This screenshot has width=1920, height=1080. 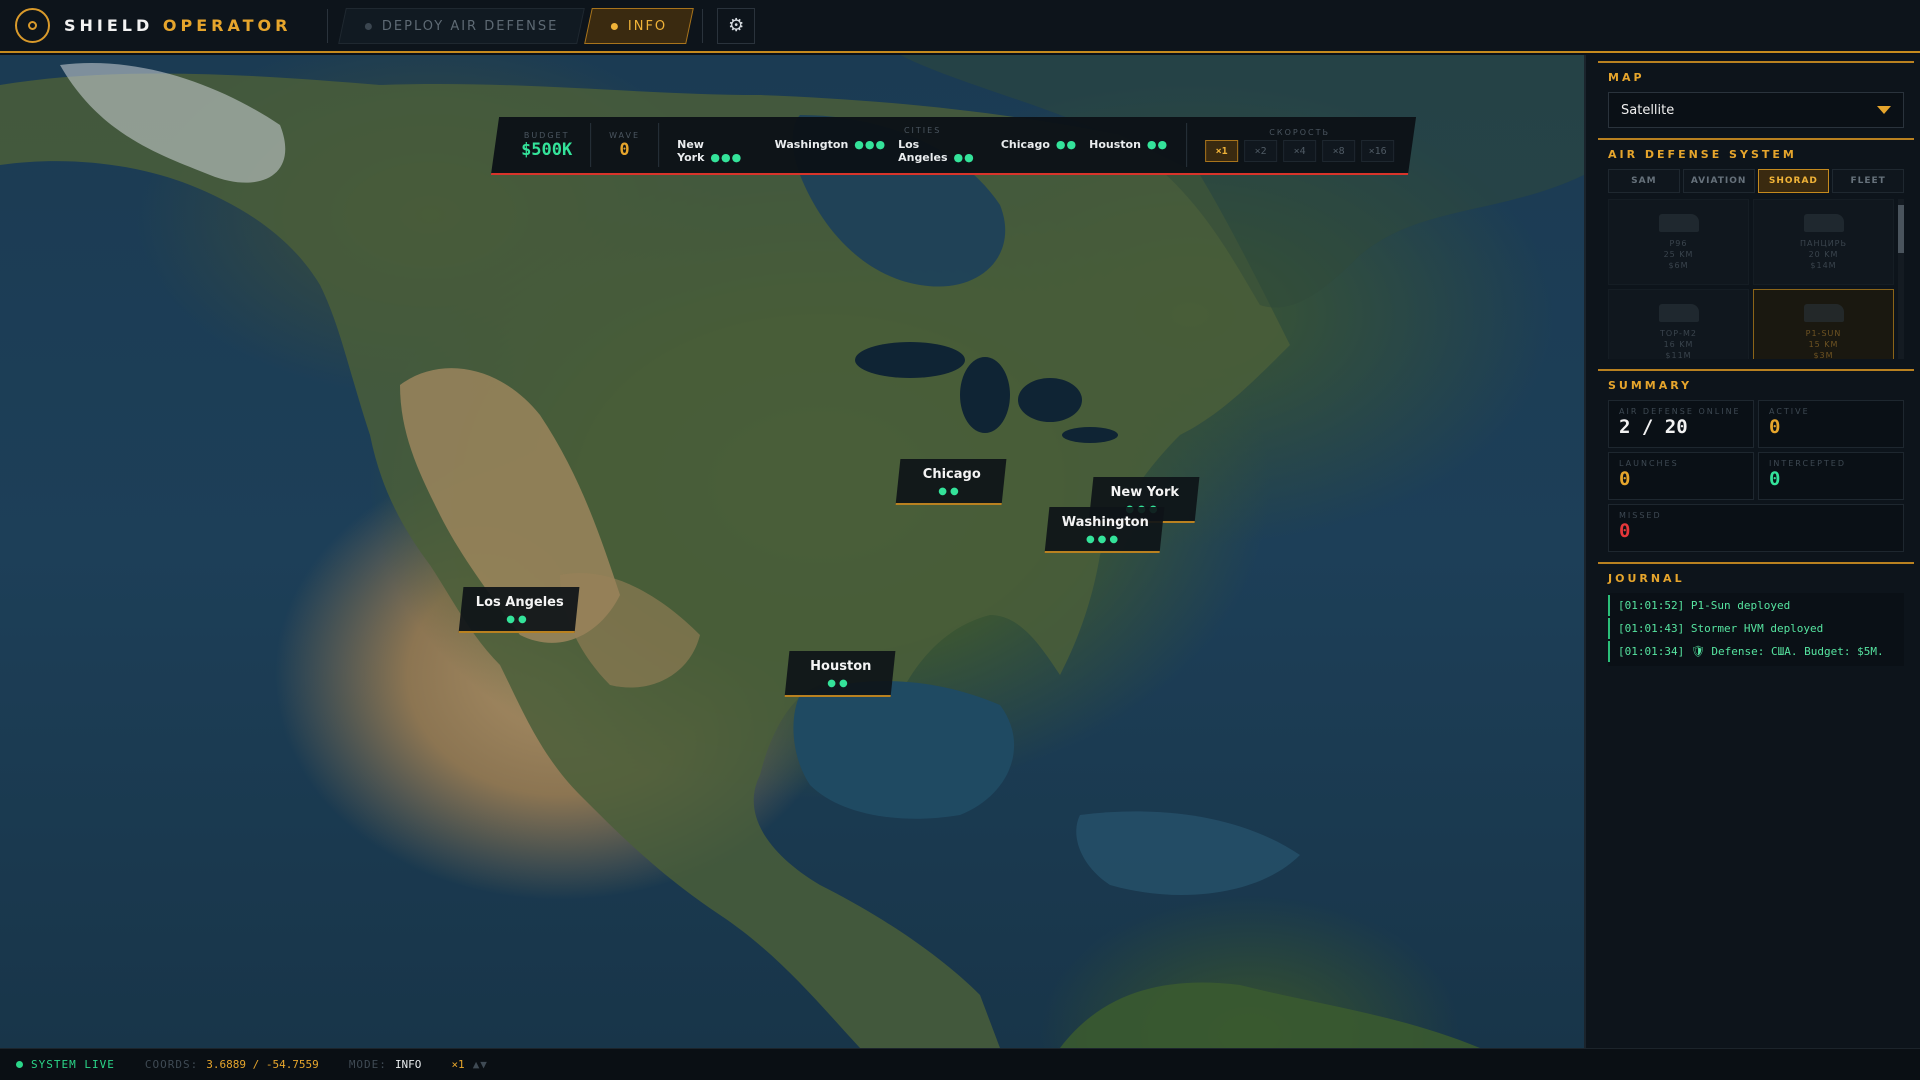 What do you see at coordinates (1300, 151) in the screenshot?
I see `speed-button-x4: ×4` at bounding box center [1300, 151].